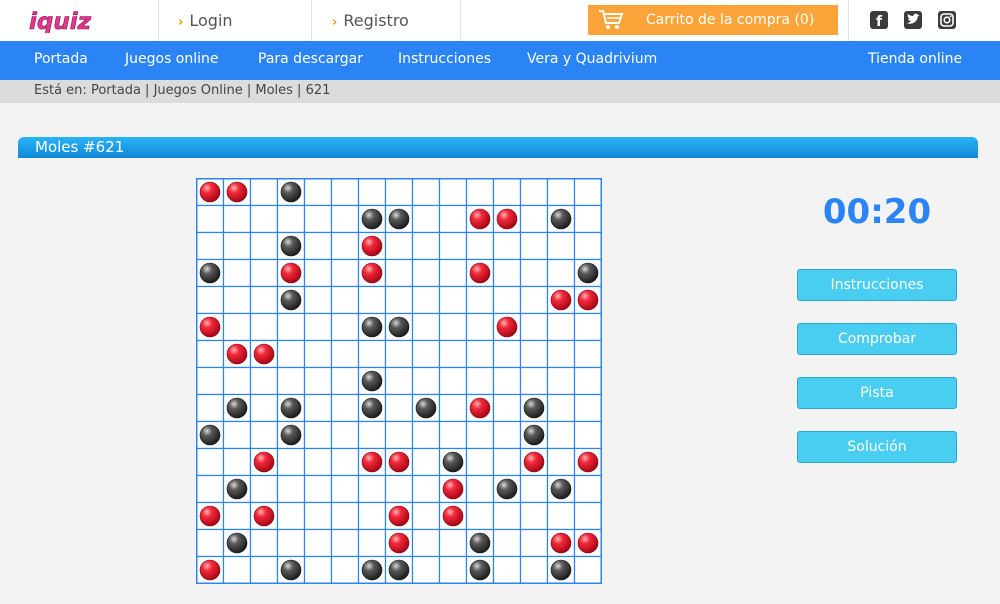 The height and width of the screenshot is (604, 1000). What do you see at coordinates (592, 59) in the screenshot?
I see `nav-item-vera-quadrivium: Vera y Quadrivium` at bounding box center [592, 59].